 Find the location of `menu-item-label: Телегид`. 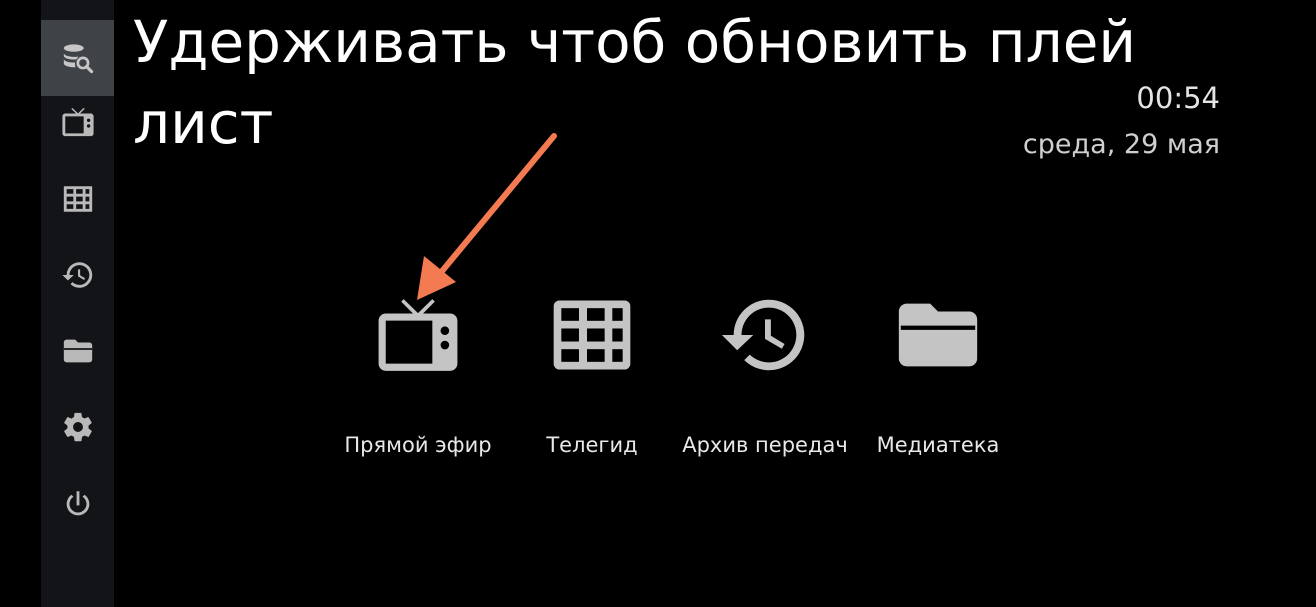

menu-item-label: Телегид is located at coordinates (592, 445).